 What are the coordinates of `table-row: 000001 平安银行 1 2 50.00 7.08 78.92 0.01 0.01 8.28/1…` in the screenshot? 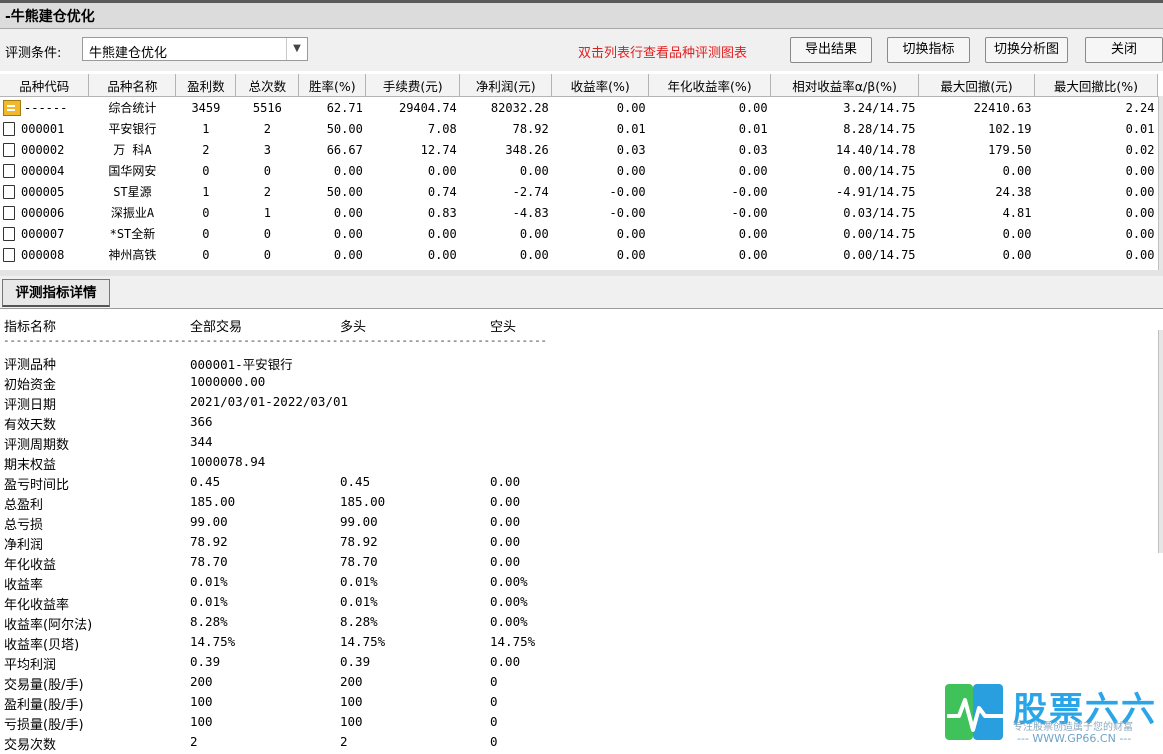 It's located at (579, 128).